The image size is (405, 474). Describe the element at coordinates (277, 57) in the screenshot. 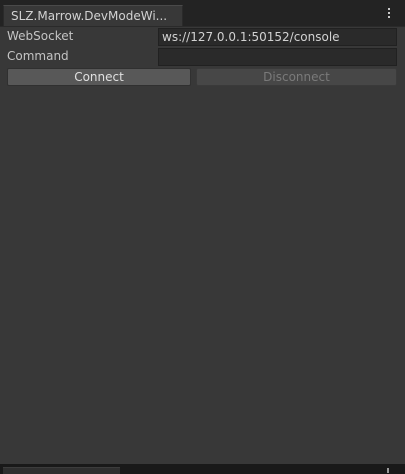

I see `command-input` at that location.